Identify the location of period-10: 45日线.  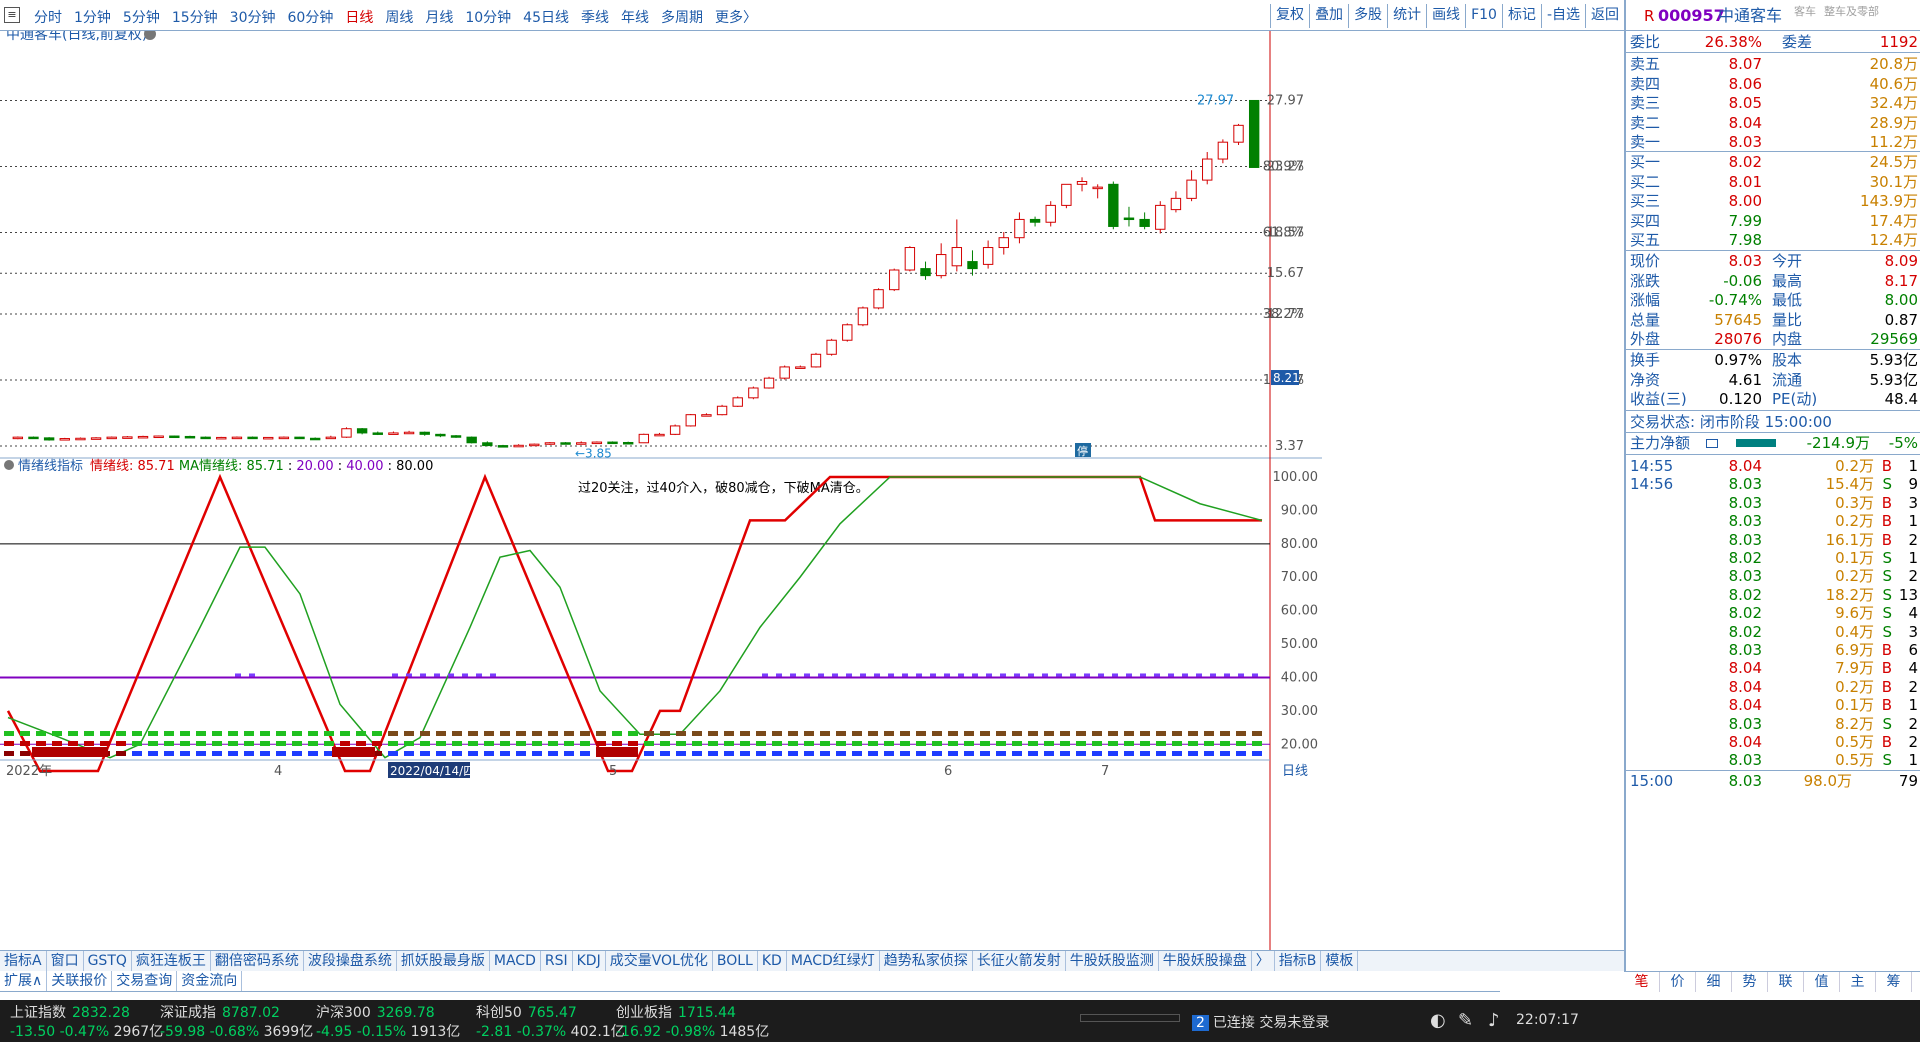
(546, 18).